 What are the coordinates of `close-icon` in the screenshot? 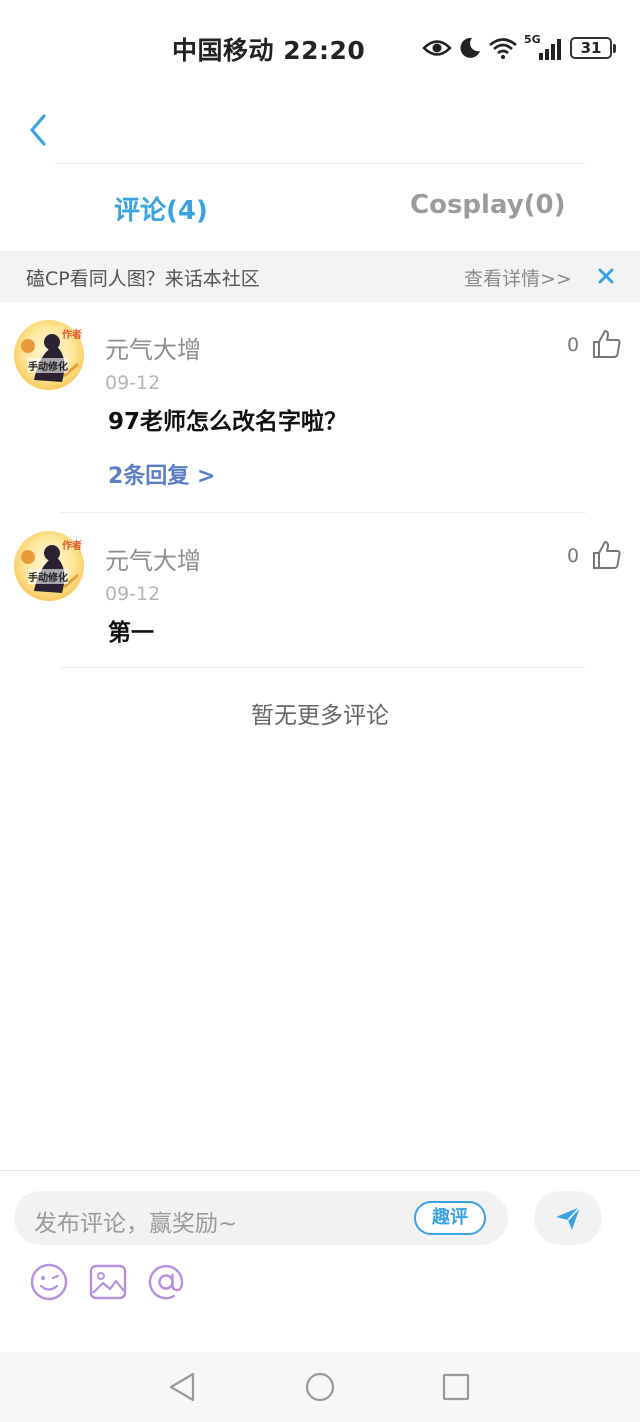 It's located at (606, 276).